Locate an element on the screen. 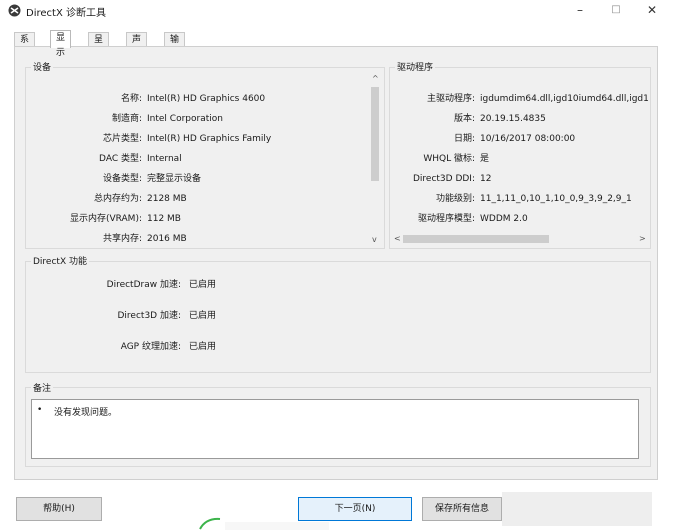 This screenshot has width=674, height=530. tab-display: 显示 is located at coordinates (61, 44).